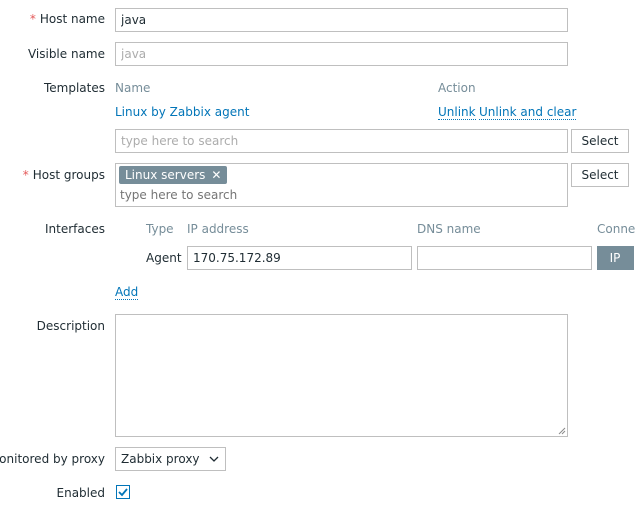 This screenshot has width=636, height=517. Describe the element at coordinates (615, 258) in the screenshot. I see `connect-ip-button: IP` at that location.